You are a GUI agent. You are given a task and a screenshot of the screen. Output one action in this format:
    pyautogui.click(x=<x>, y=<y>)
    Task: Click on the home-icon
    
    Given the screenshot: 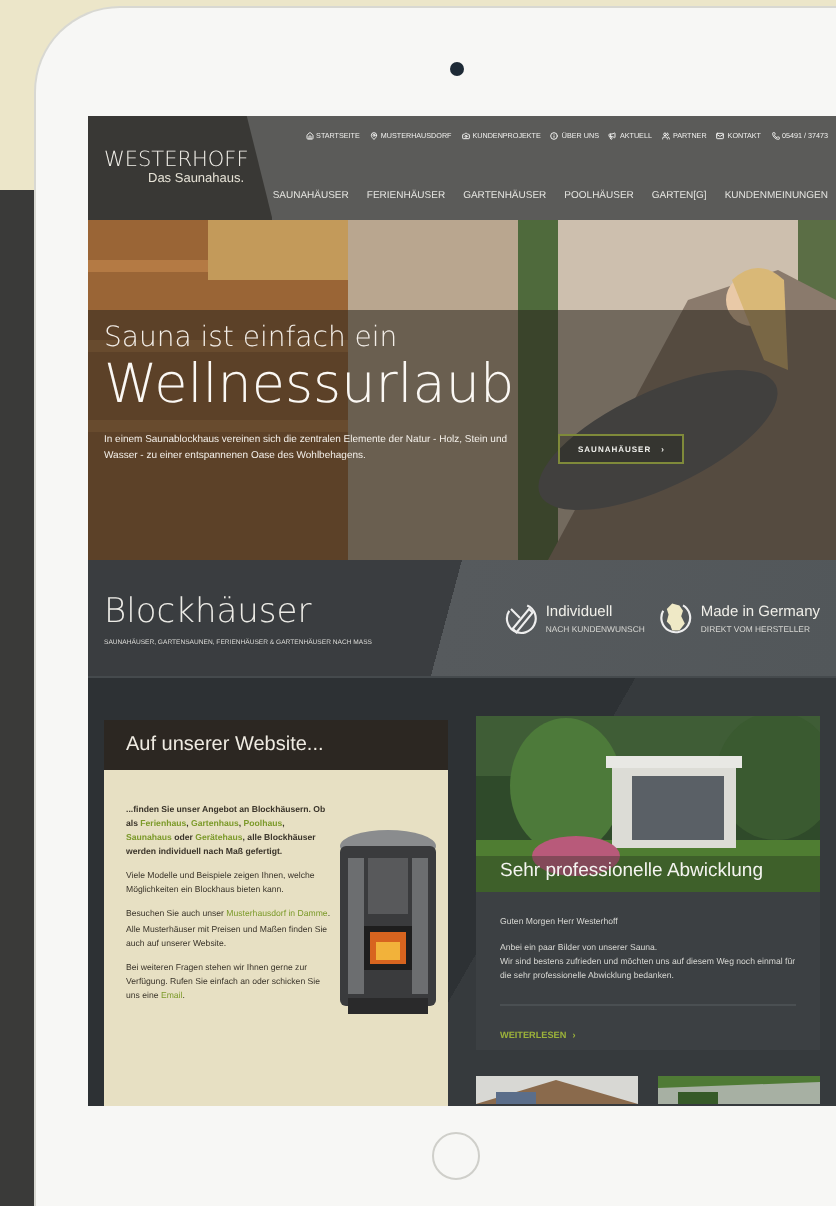 What is the action you would take?
    pyautogui.click(x=309, y=136)
    